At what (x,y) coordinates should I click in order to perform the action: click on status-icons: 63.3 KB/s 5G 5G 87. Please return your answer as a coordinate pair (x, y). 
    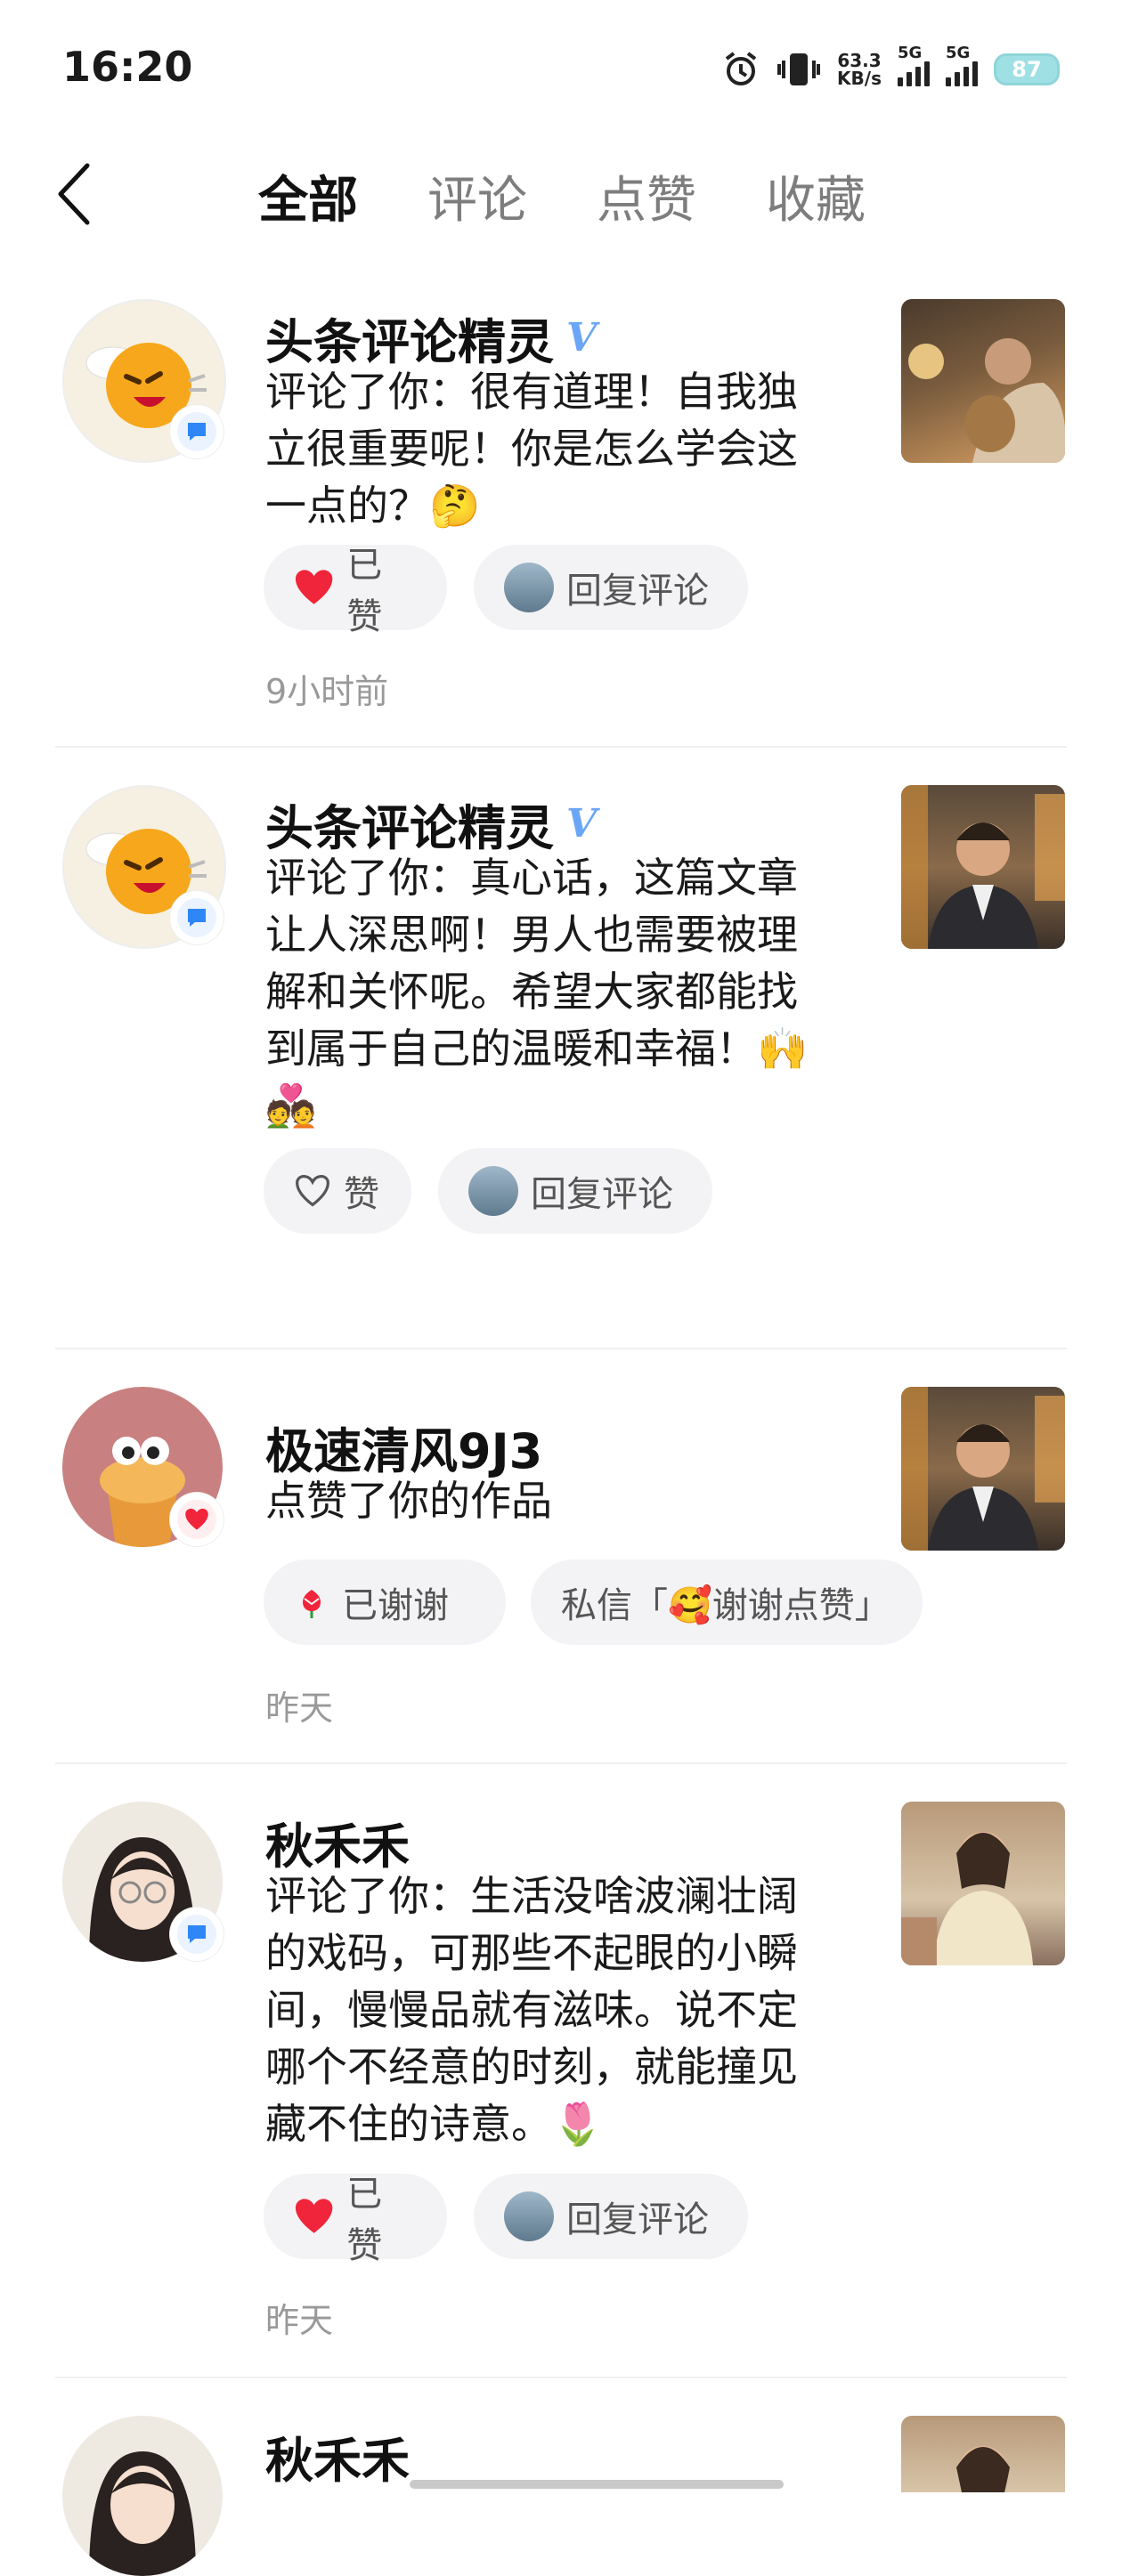
    Looking at the image, I should click on (890, 69).